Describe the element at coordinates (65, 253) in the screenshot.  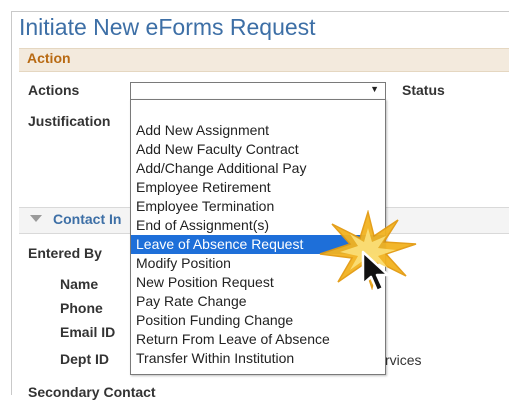
I see `entered-by-label: Entered By` at that location.